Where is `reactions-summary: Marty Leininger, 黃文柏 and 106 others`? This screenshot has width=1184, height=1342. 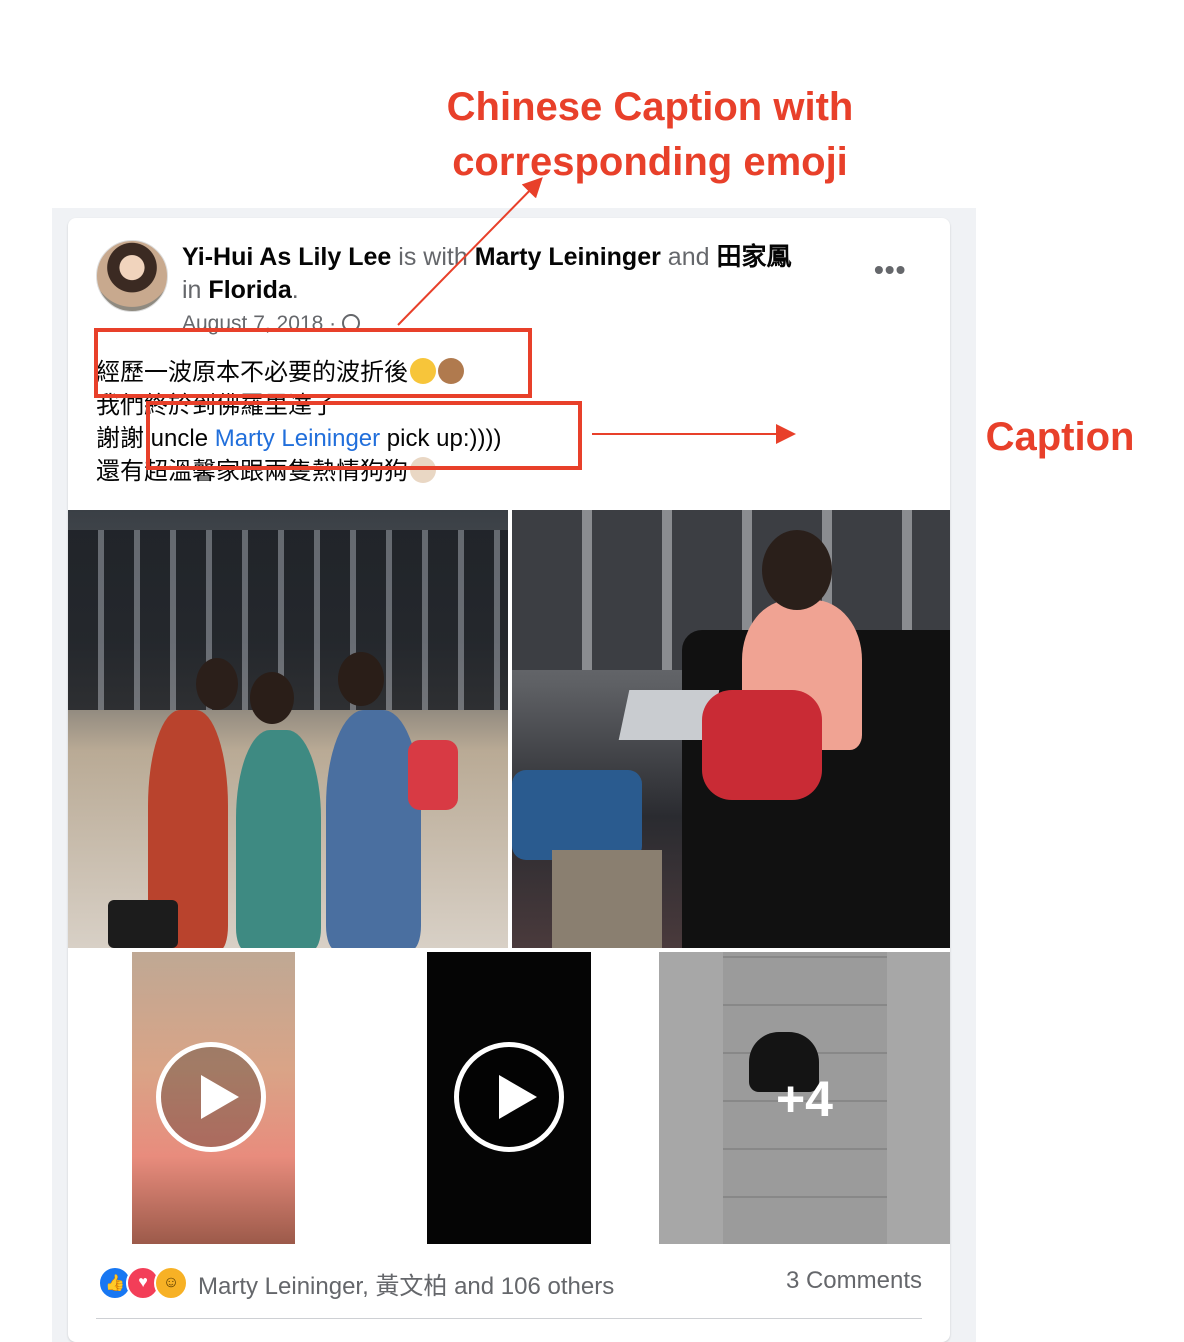
reactions-summary: Marty Leininger, 黃文柏 and 106 others is located at coordinates (406, 1283).